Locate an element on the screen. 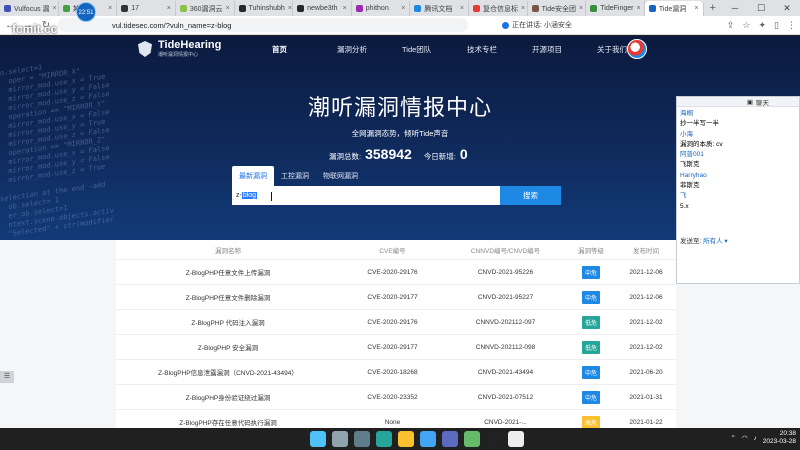 The width and height of the screenshot is (800, 450). app-icon is located at coordinates (450, 439).